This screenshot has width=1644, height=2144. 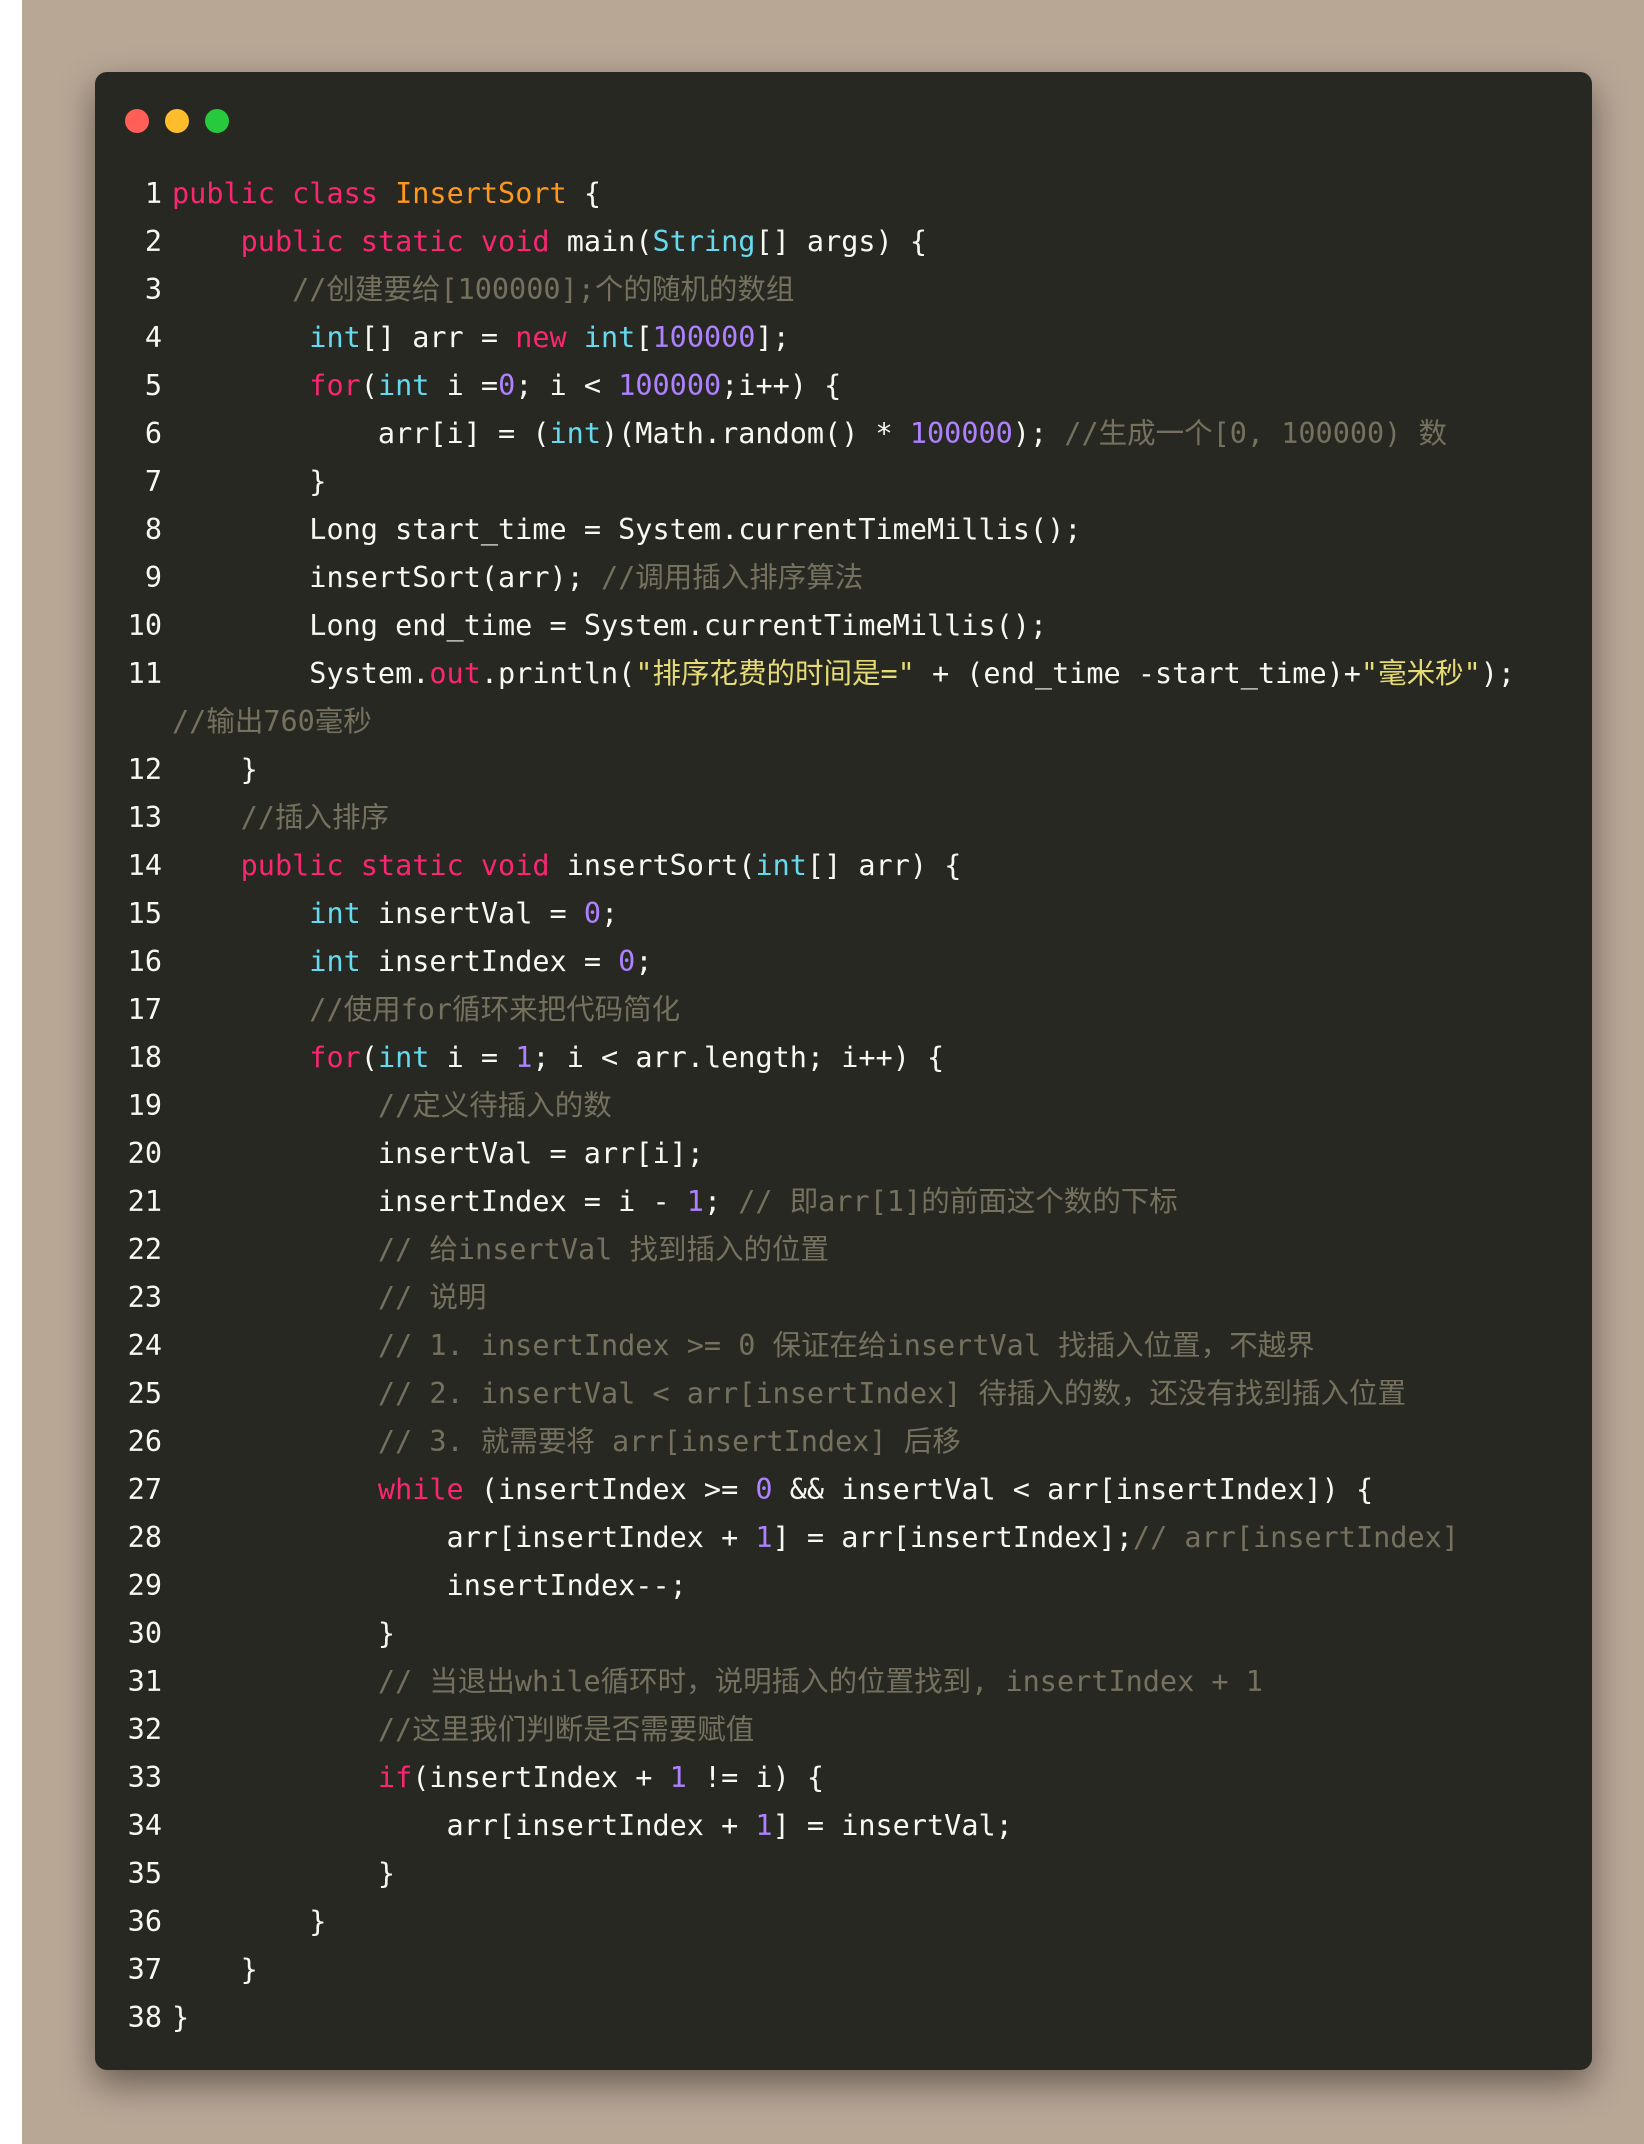 What do you see at coordinates (217, 121) in the screenshot?
I see `maximize-dot-icon` at bounding box center [217, 121].